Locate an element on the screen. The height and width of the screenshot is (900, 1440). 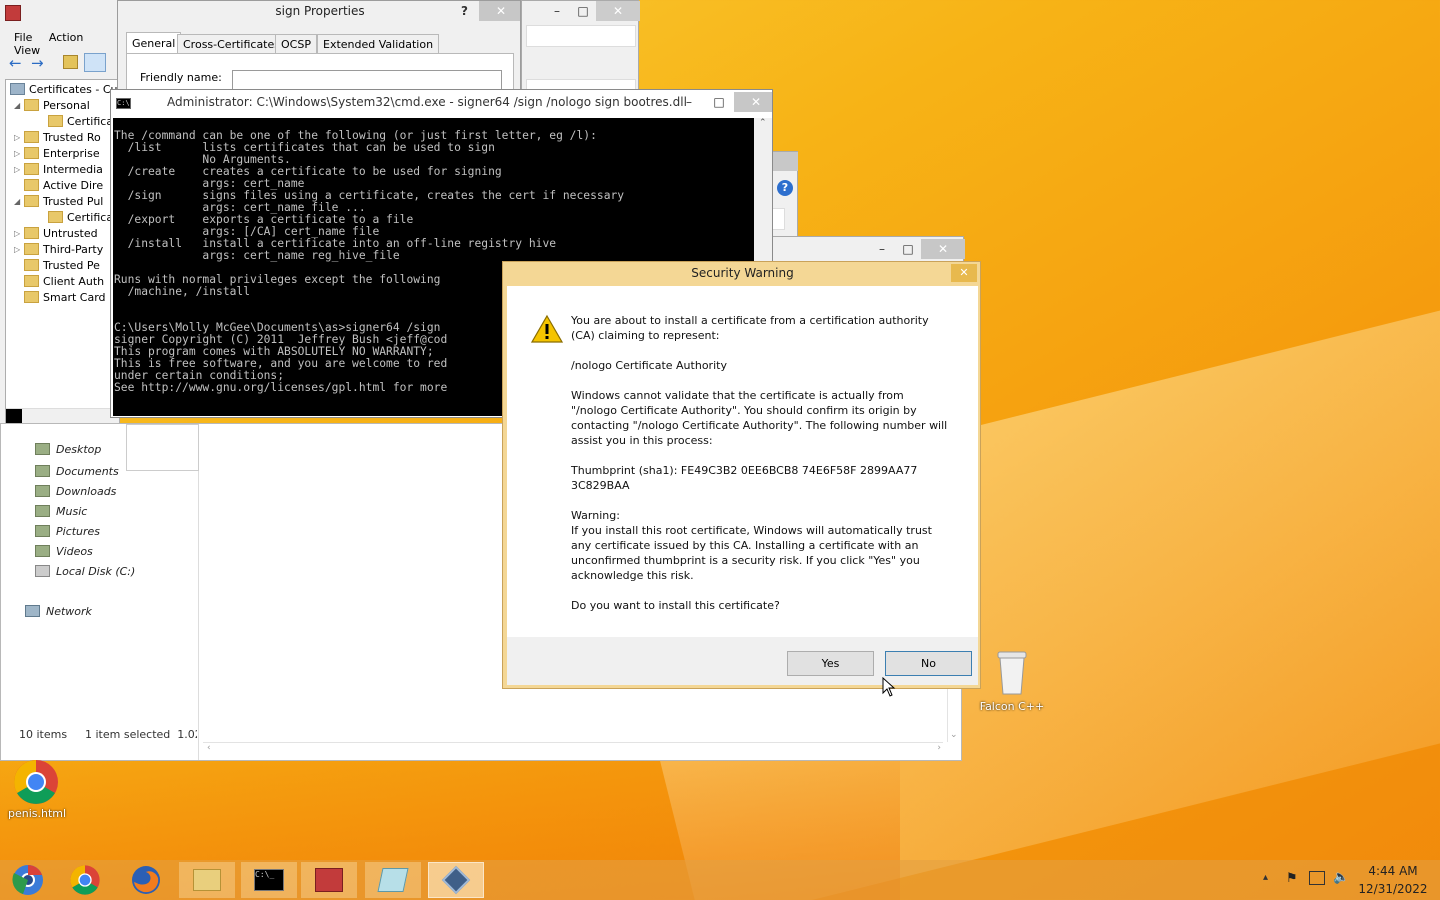
taskbar-firefox is located at coordinates (146, 880).